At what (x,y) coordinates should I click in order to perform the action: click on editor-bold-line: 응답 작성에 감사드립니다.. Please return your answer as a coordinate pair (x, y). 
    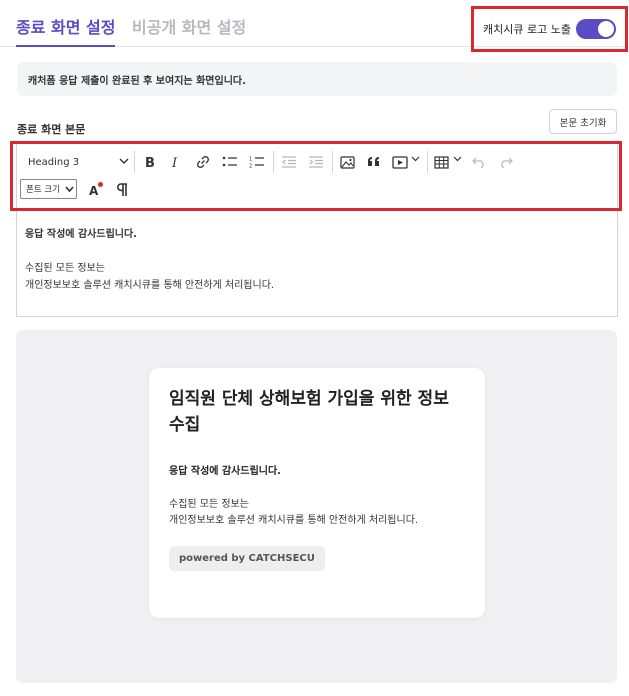
    Looking at the image, I should click on (81, 234).